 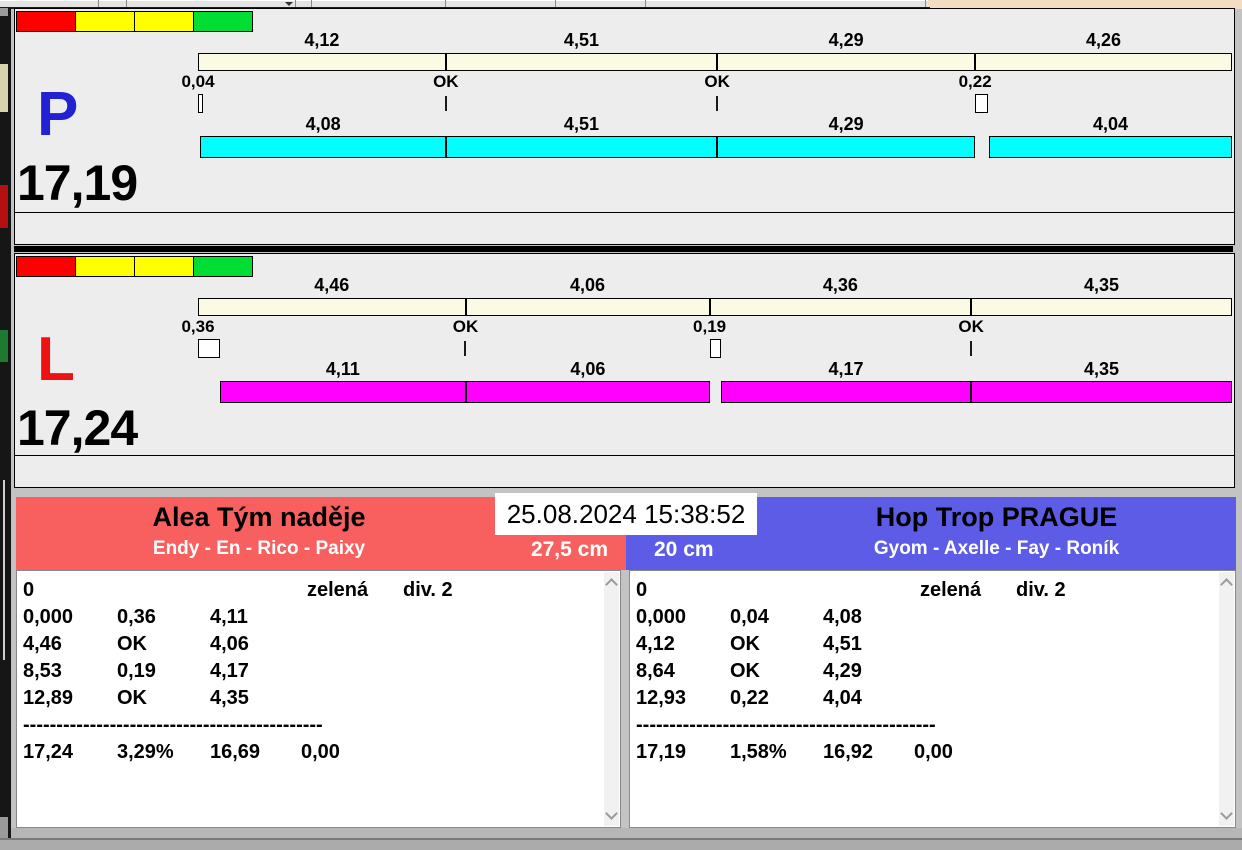 What do you see at coordinates (318, 752) in the screenshot?
I see `result-line: 17,24 3,29% 16,69 0,00` at bounding box center [318, 752].